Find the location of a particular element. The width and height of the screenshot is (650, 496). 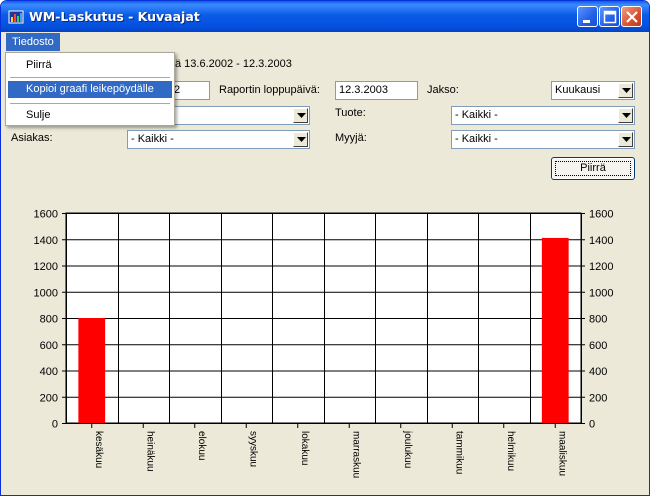

x-tick-label: elokuu is located at coordinates (201, 445).